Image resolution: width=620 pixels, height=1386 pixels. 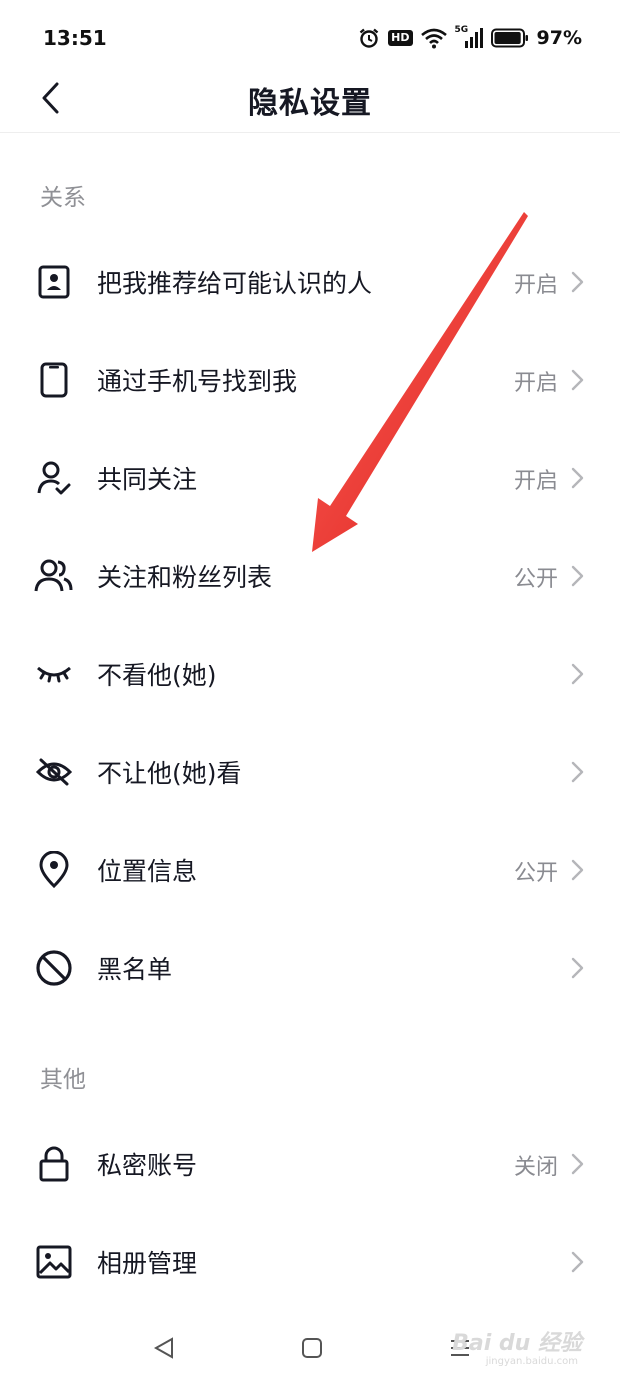 I want to click on block-icon, so click(x=54, y=968).